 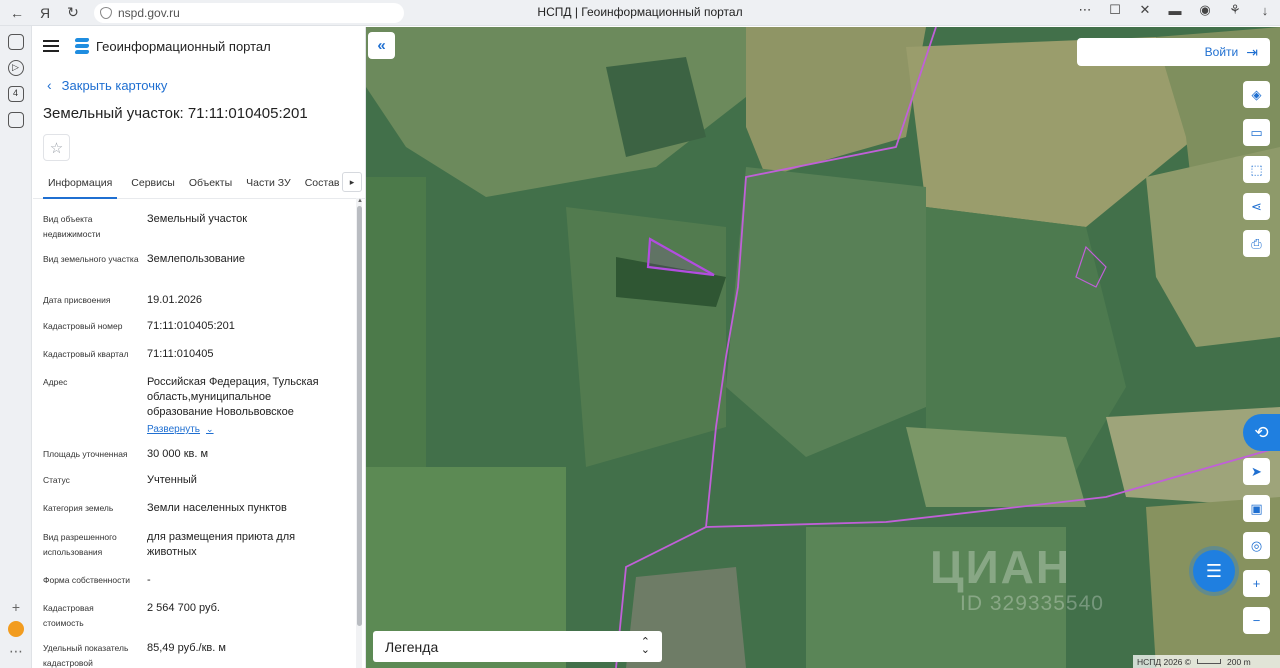 What do you see at coordinates (91, 259) in the screenshot?
I see `row-label: Вид земельного участка` at bounding box center [91, 259].